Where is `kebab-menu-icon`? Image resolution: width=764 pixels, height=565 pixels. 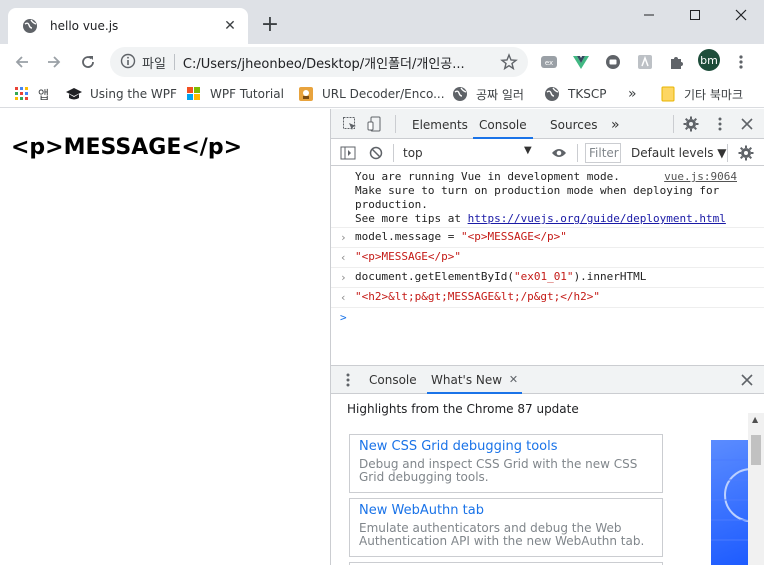
kebab-menu-icon is located at coordinates (741, 62).